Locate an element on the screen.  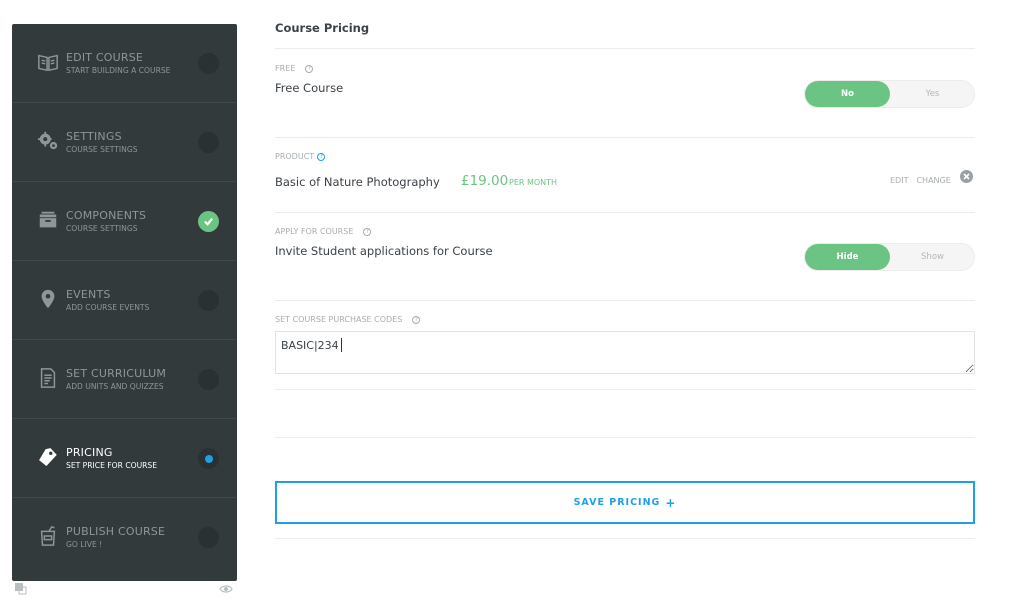
step-title: Pricing is located at coordinates (89, 452).